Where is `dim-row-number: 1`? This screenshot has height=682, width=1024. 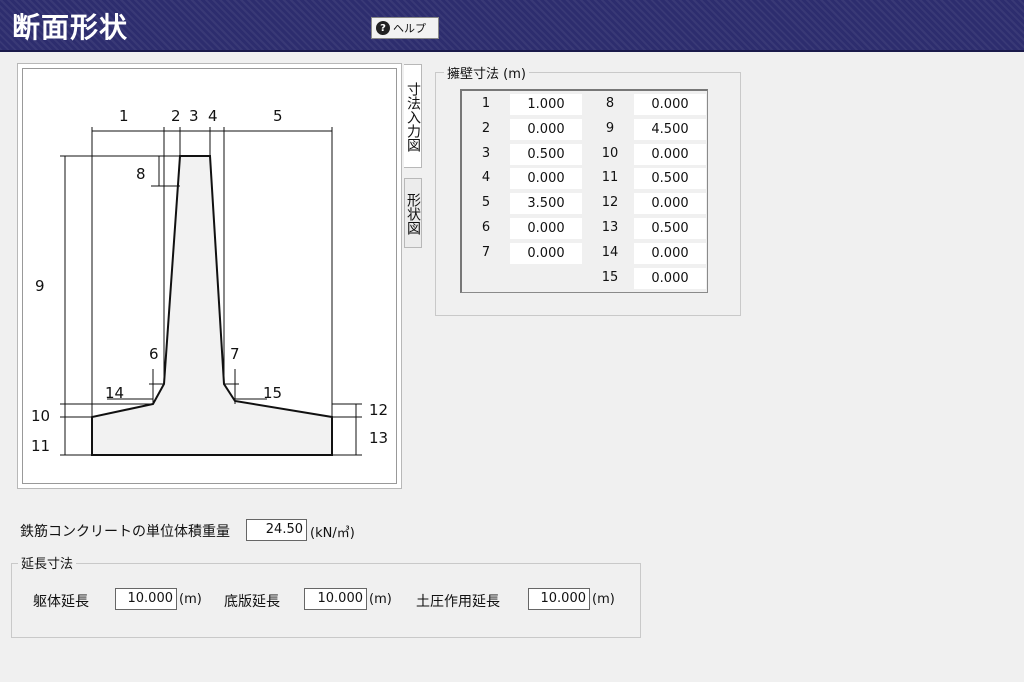 dim-row-number: 1 is located at coordinates (486, 103).